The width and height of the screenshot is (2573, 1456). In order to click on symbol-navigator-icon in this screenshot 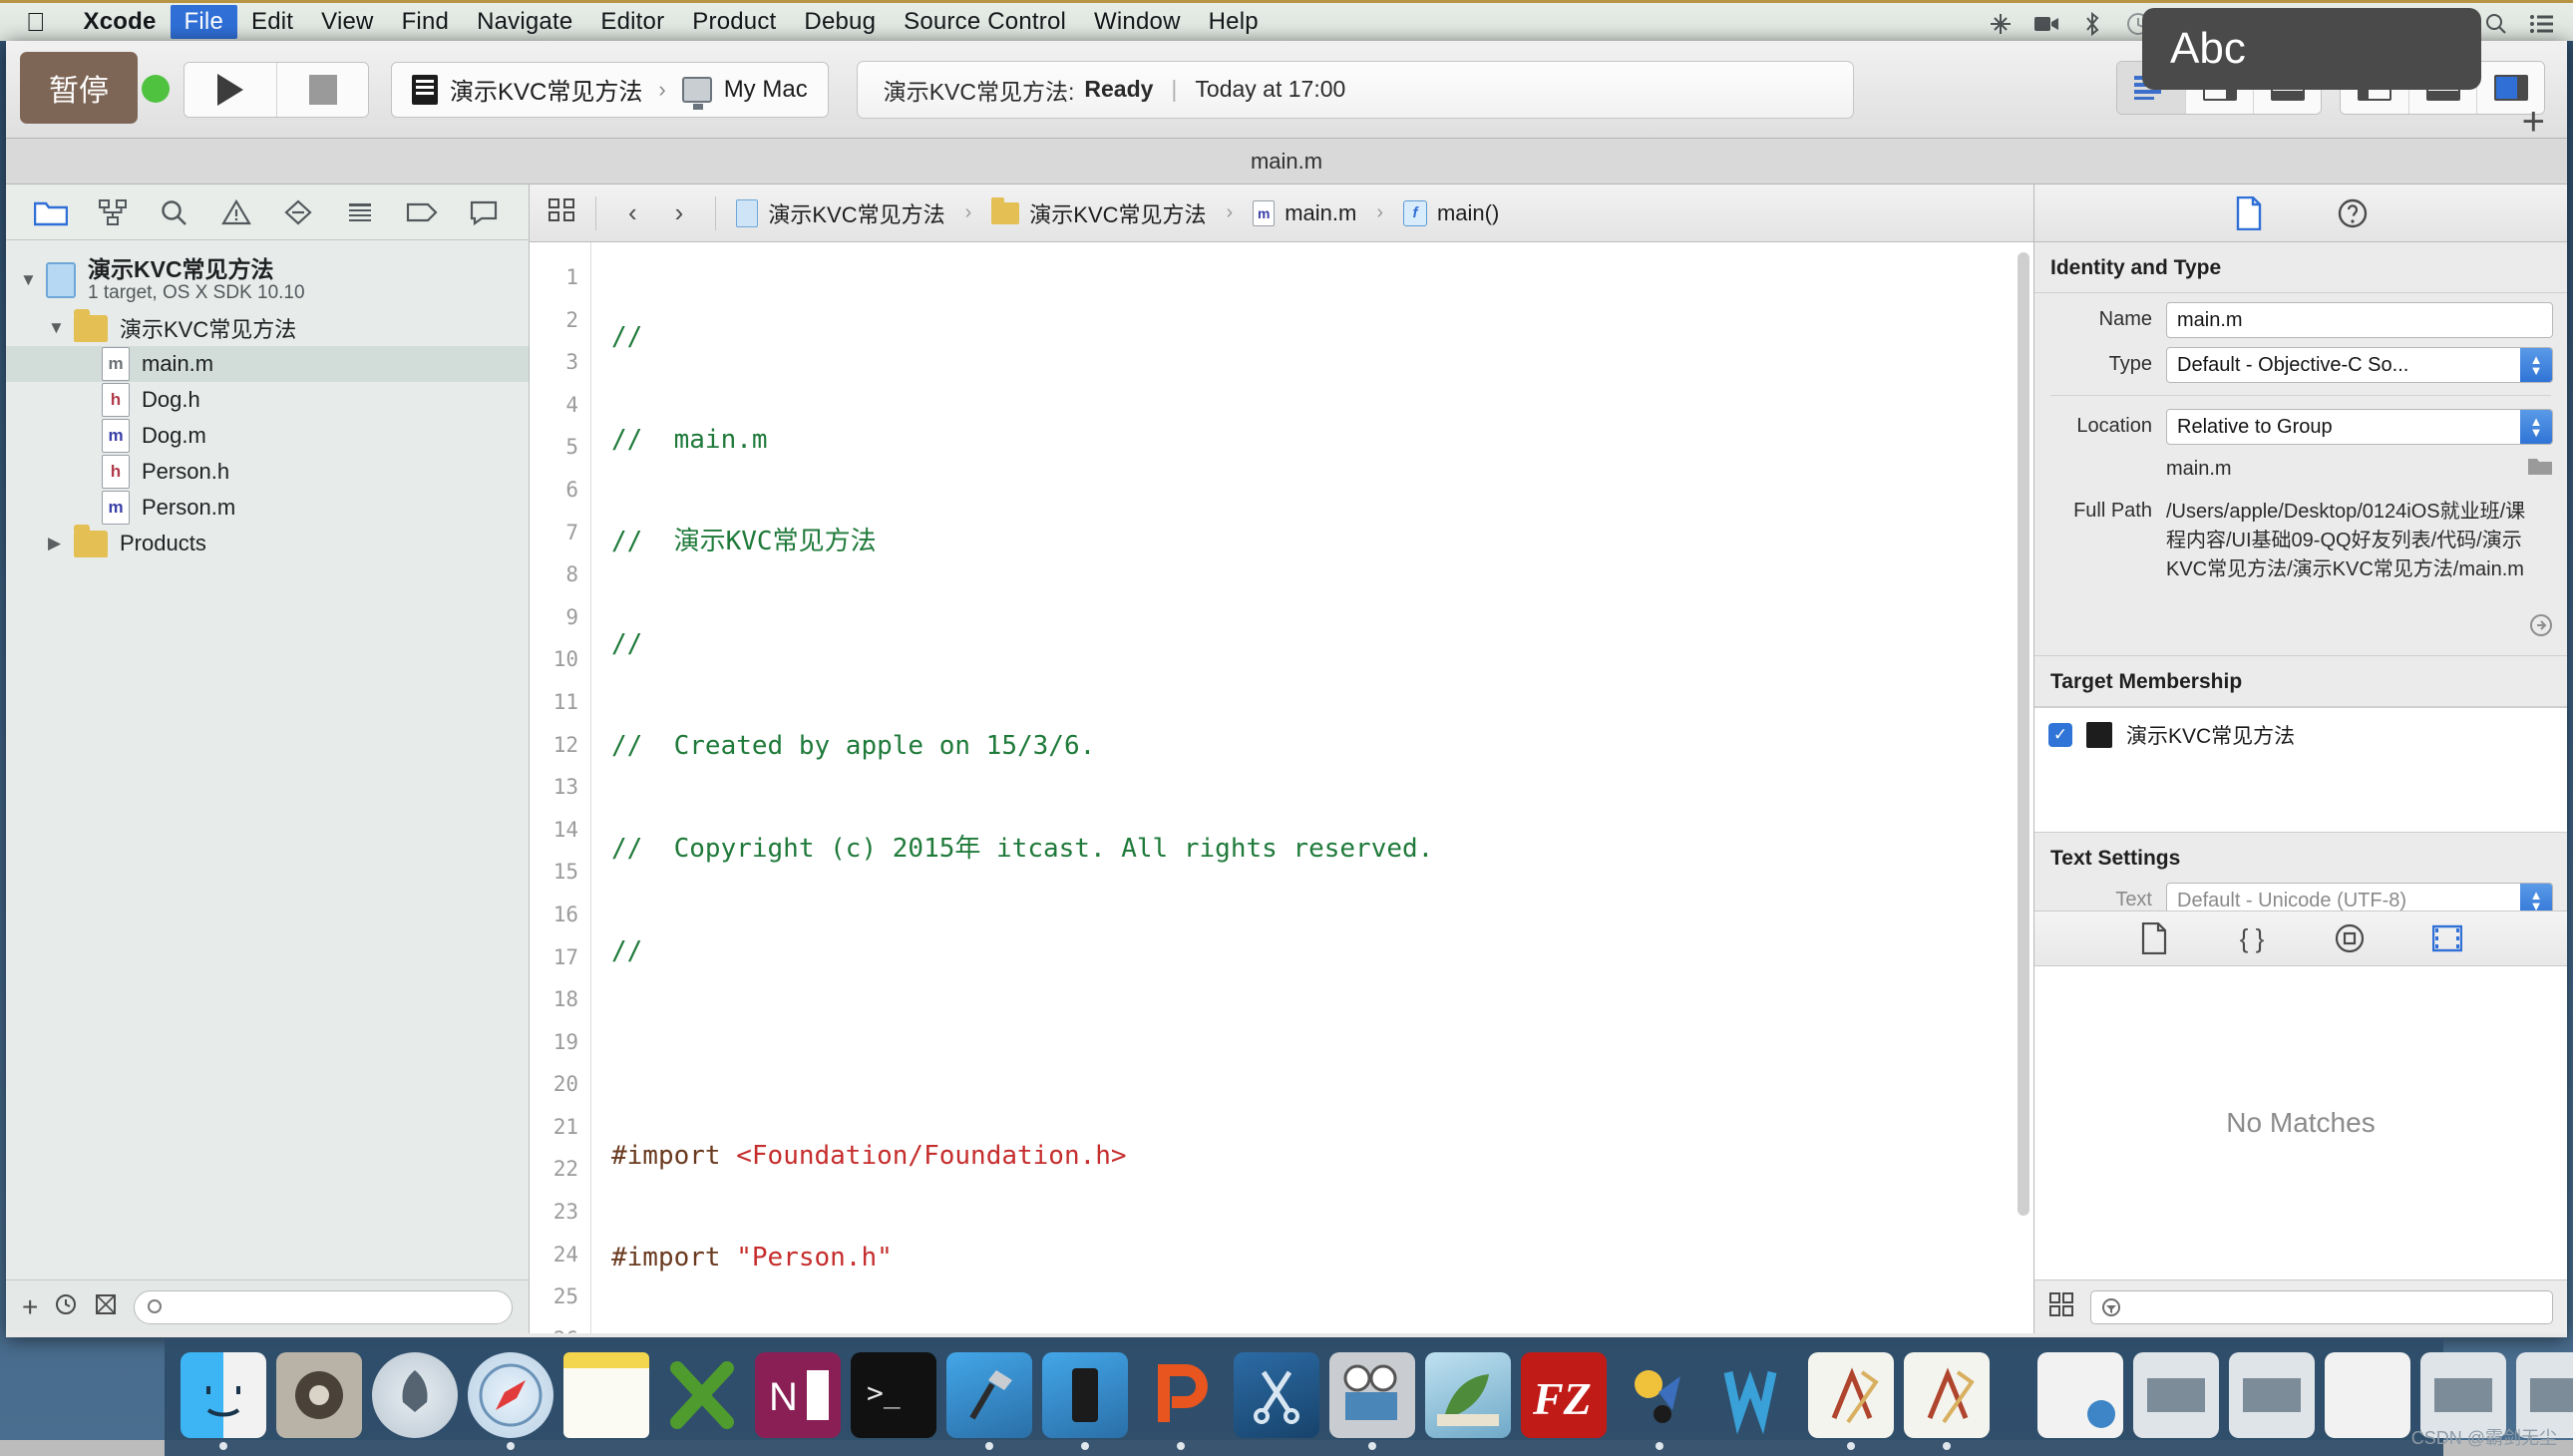, I will do `click(113, 212)`.